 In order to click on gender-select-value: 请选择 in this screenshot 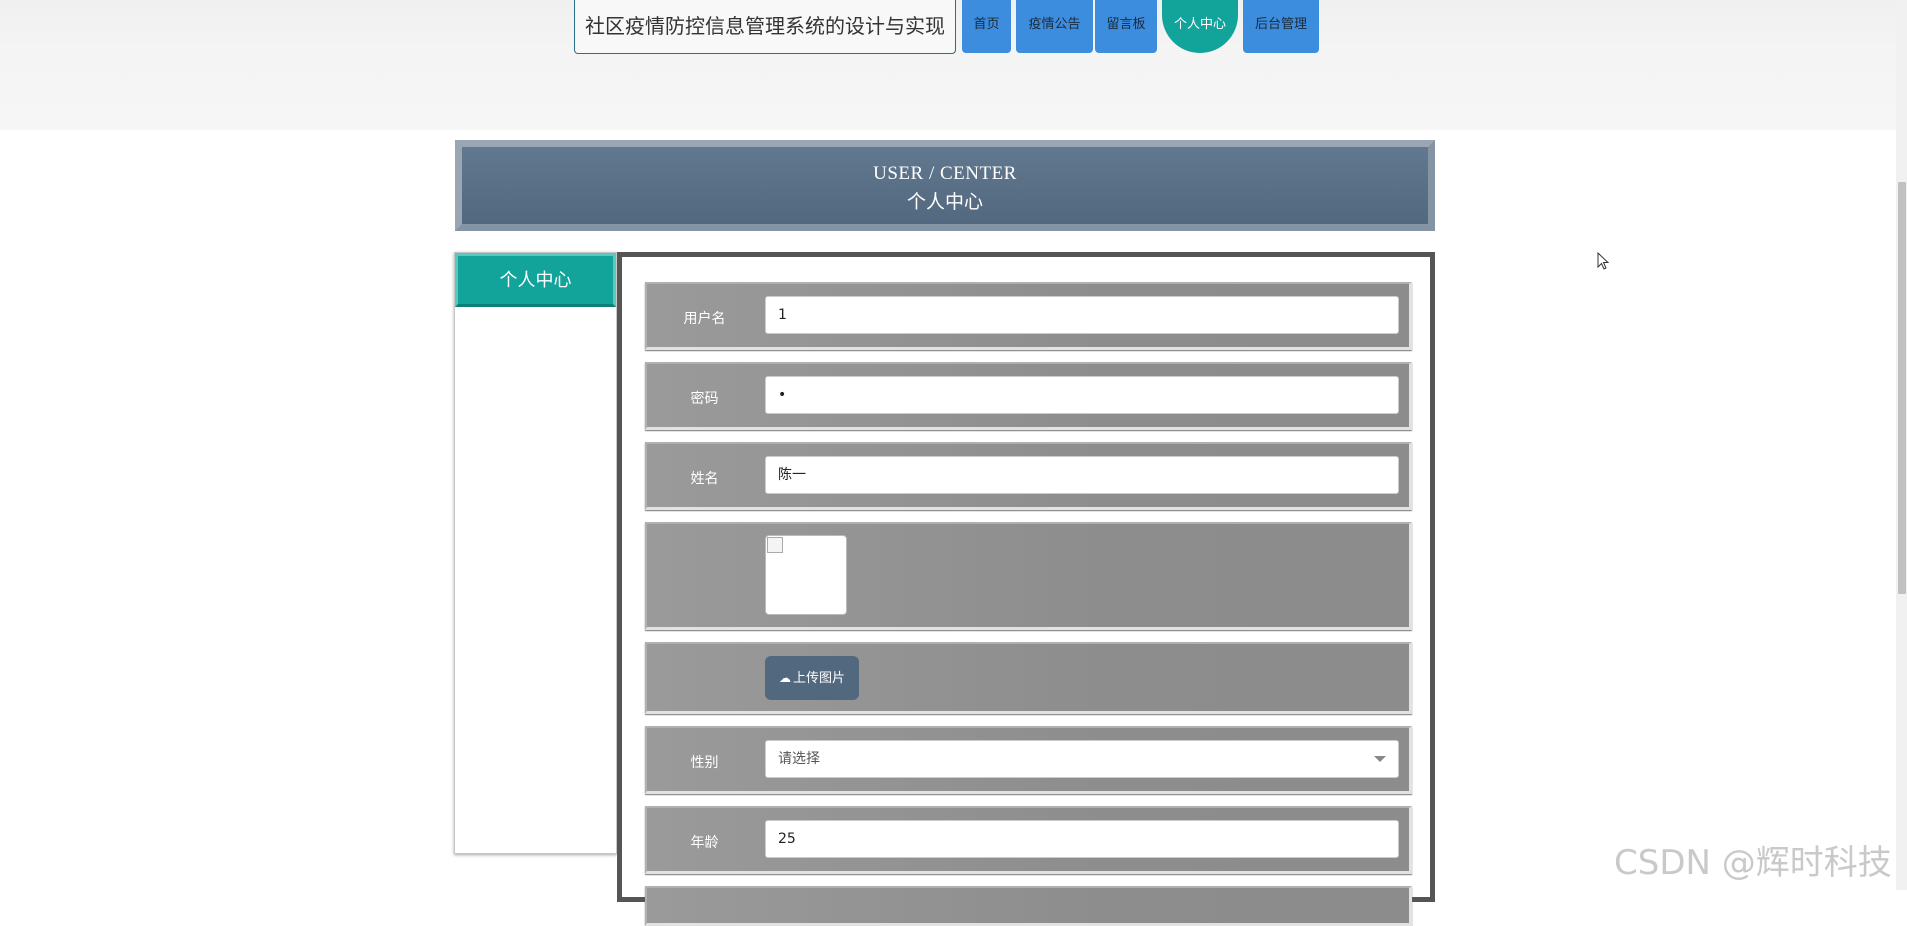, I will do `click(799, 759)`.